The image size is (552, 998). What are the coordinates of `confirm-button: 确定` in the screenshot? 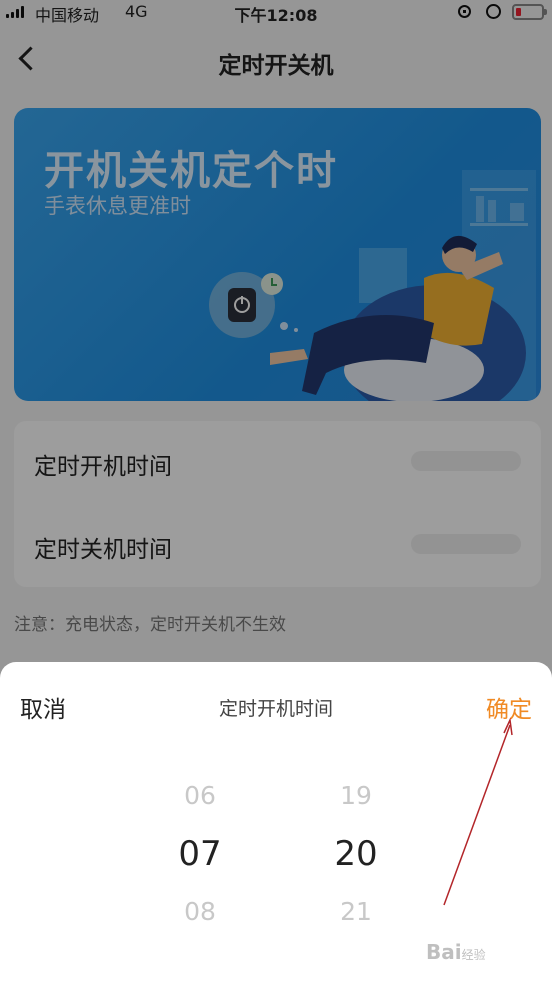 It's located at (509, 707).